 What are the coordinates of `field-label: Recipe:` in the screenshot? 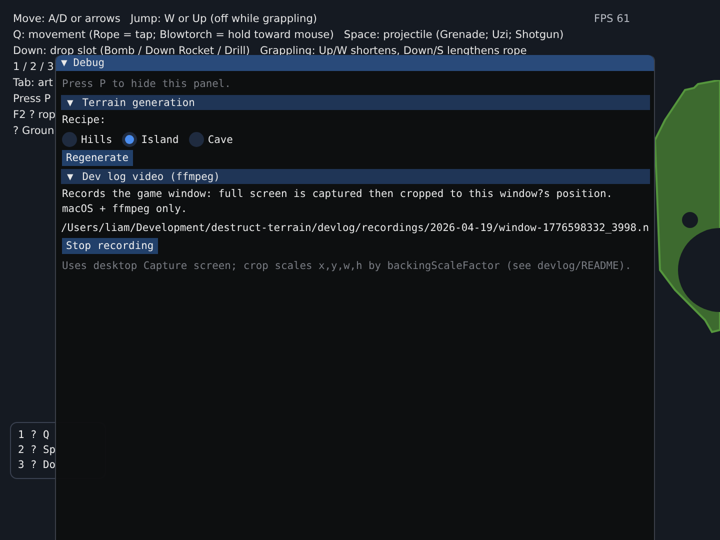 It's located at (84, 120).